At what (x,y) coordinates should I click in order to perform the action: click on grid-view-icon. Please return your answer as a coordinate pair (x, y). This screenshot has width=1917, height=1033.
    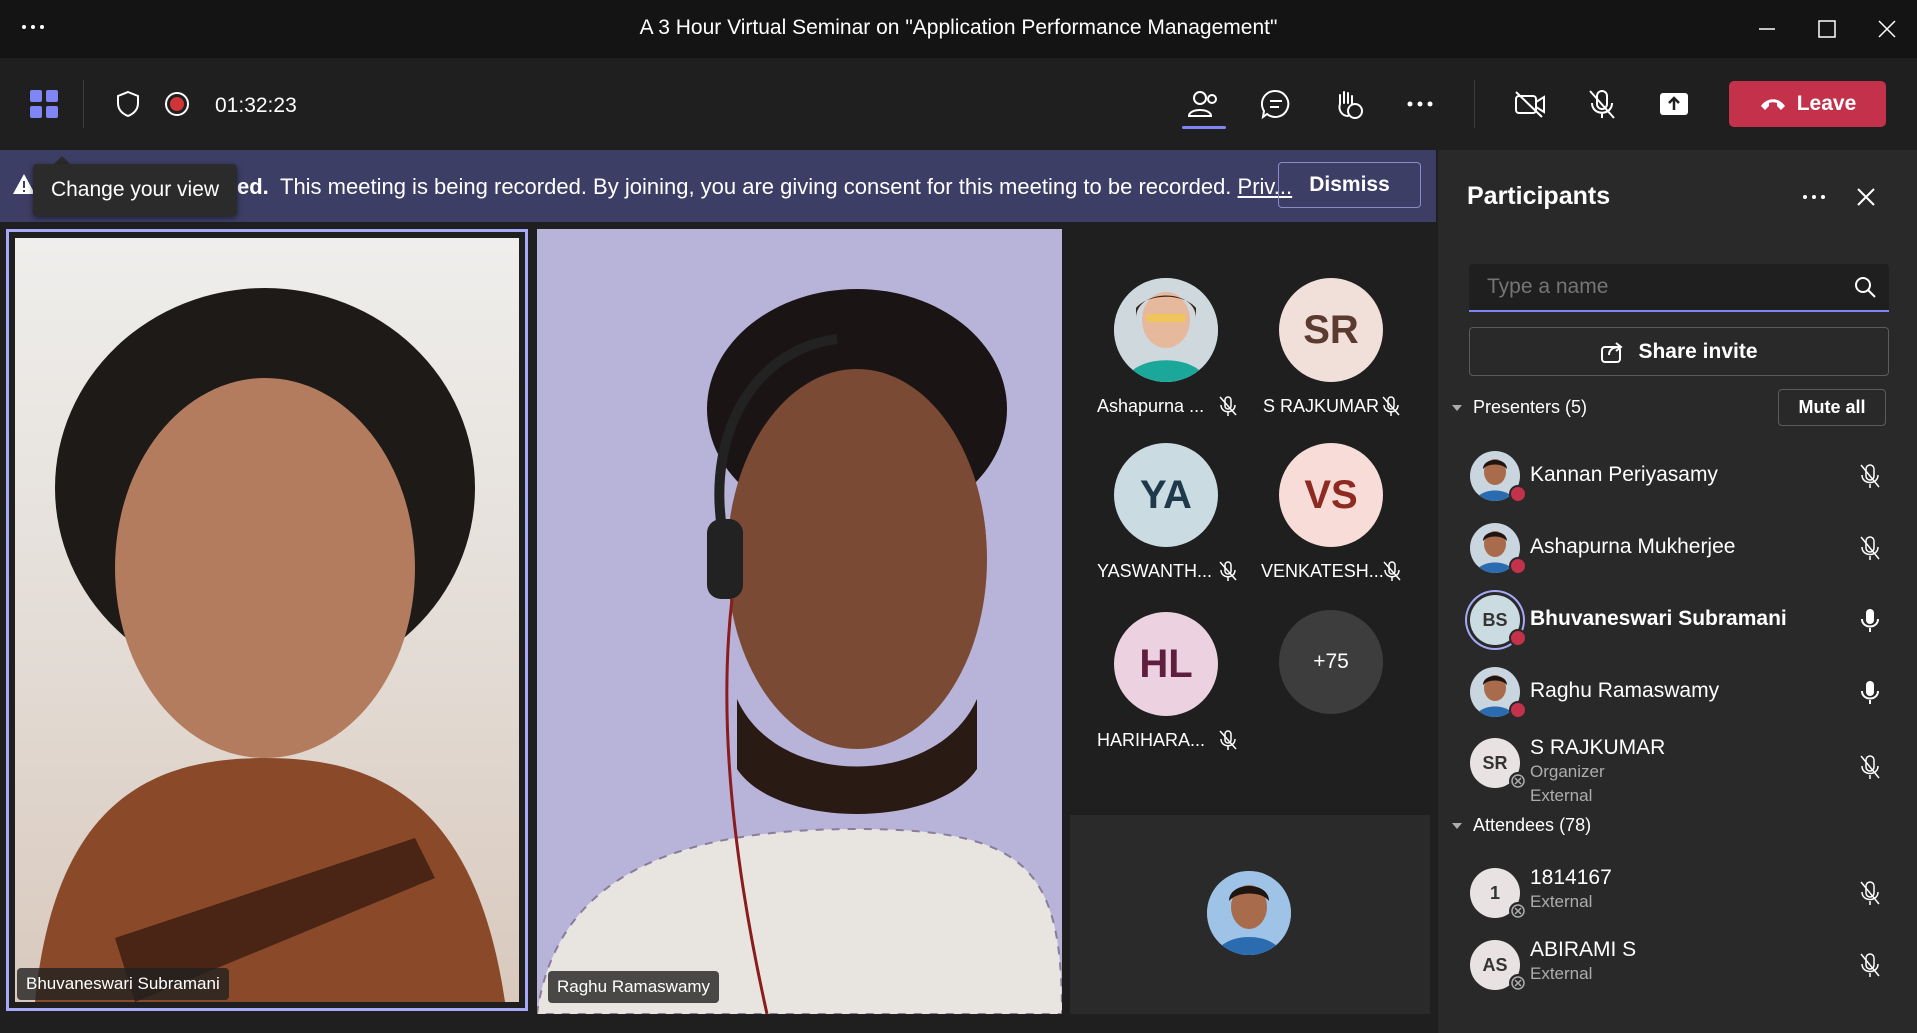
    Looking at the image, I should click on (44, 104).